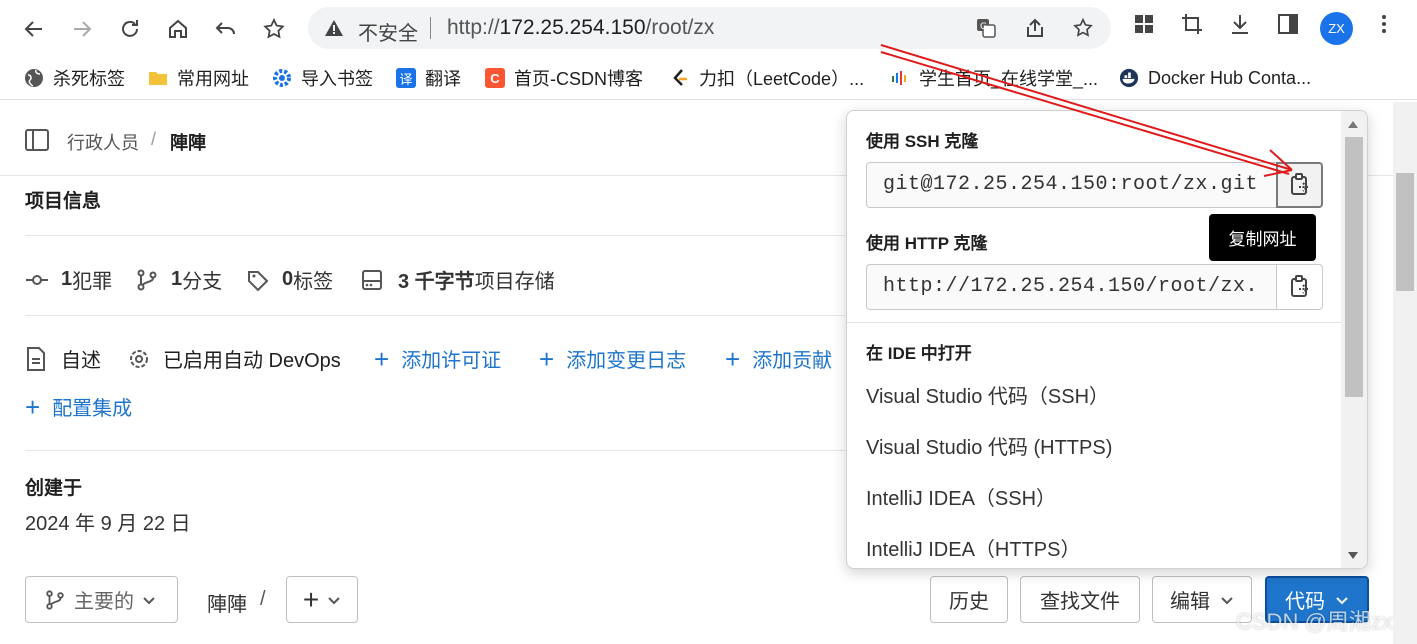  I want to click on csdn-watermark: CSDN @周湘zx, so click(1314, 621).